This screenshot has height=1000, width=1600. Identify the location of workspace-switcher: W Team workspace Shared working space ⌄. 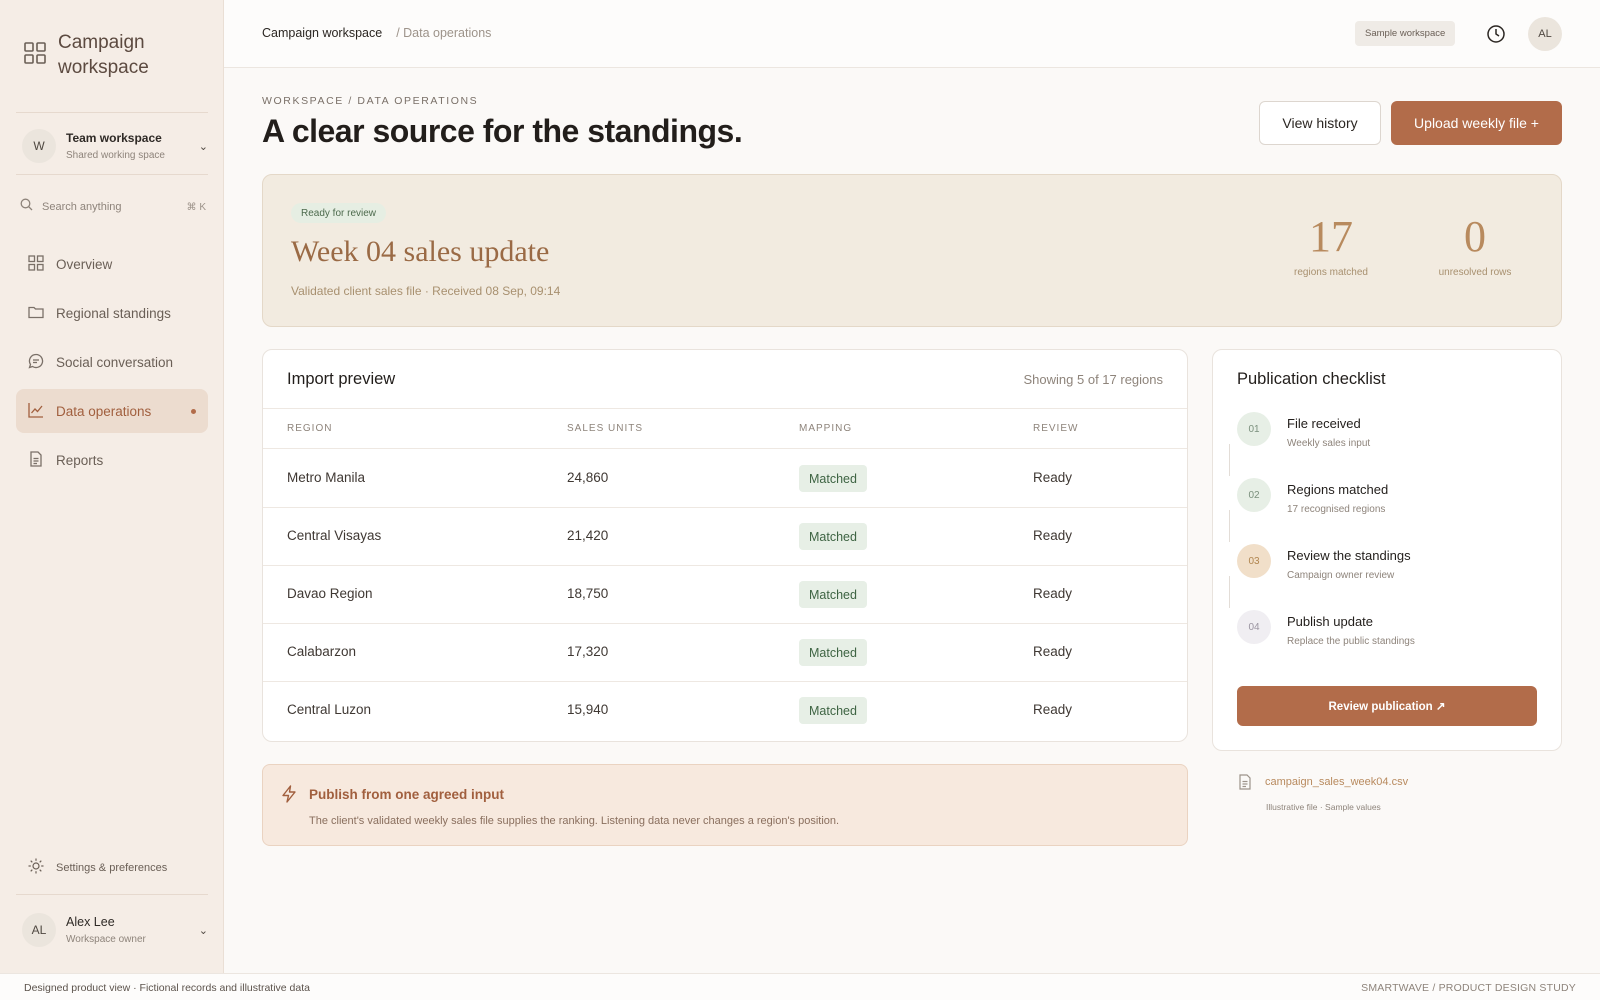
(115, 146).